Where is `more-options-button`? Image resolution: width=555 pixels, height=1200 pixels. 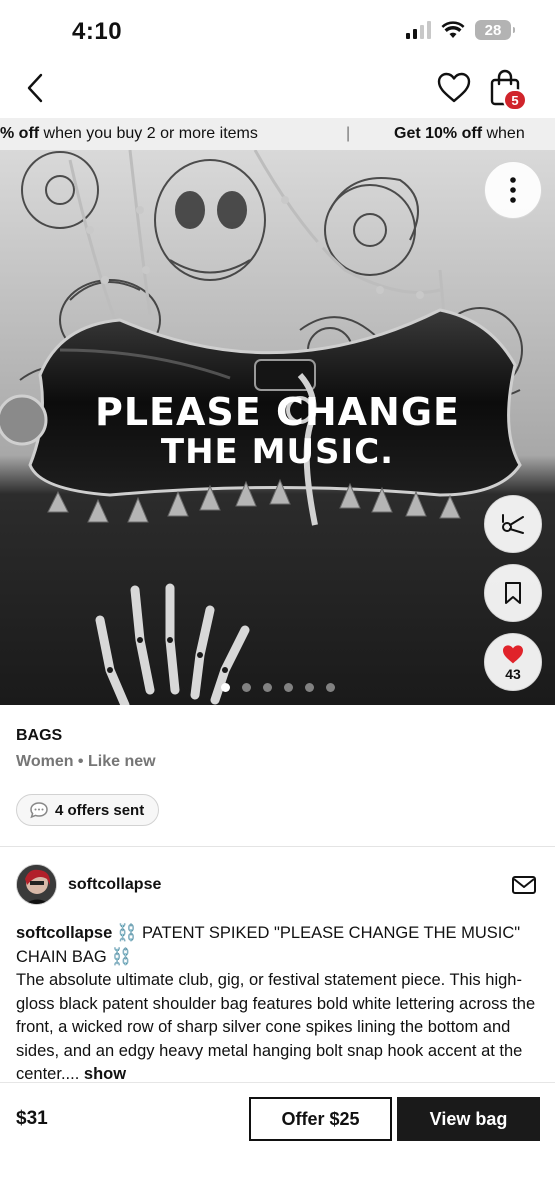
more-options-button is located at coordinates (513, 190).